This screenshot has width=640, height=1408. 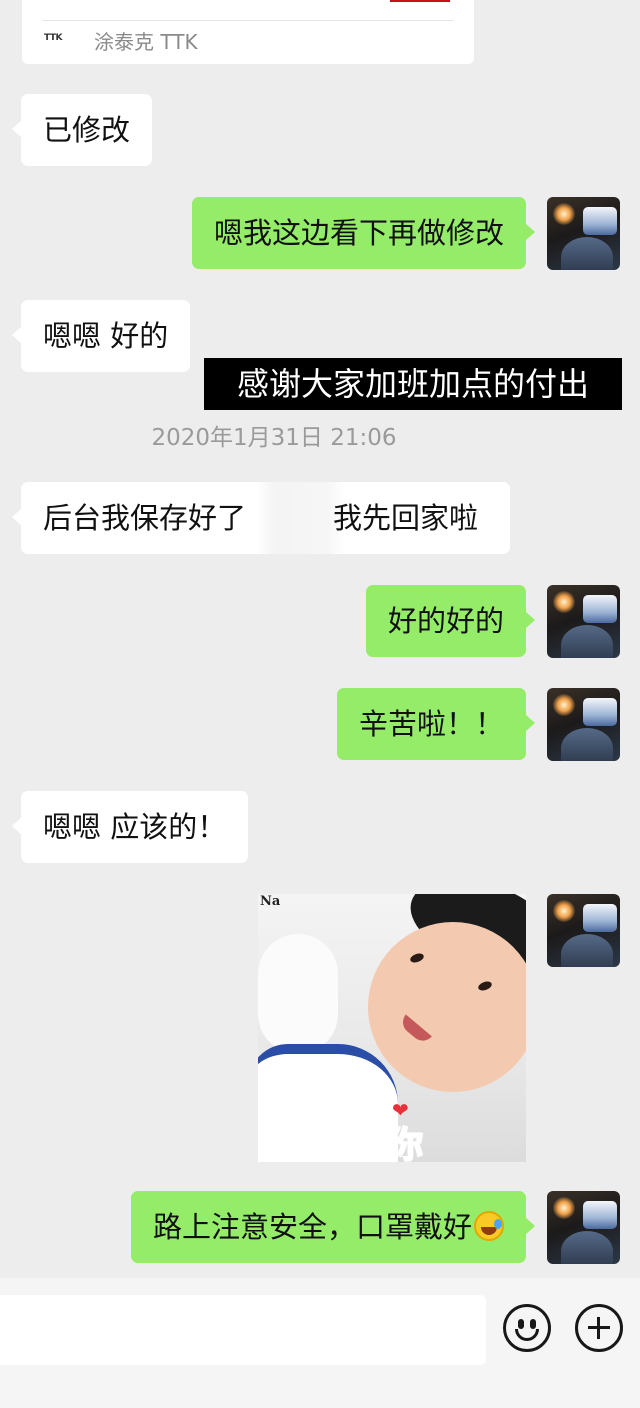 I want to click on smile-icon, so click(x=527, y=1328).